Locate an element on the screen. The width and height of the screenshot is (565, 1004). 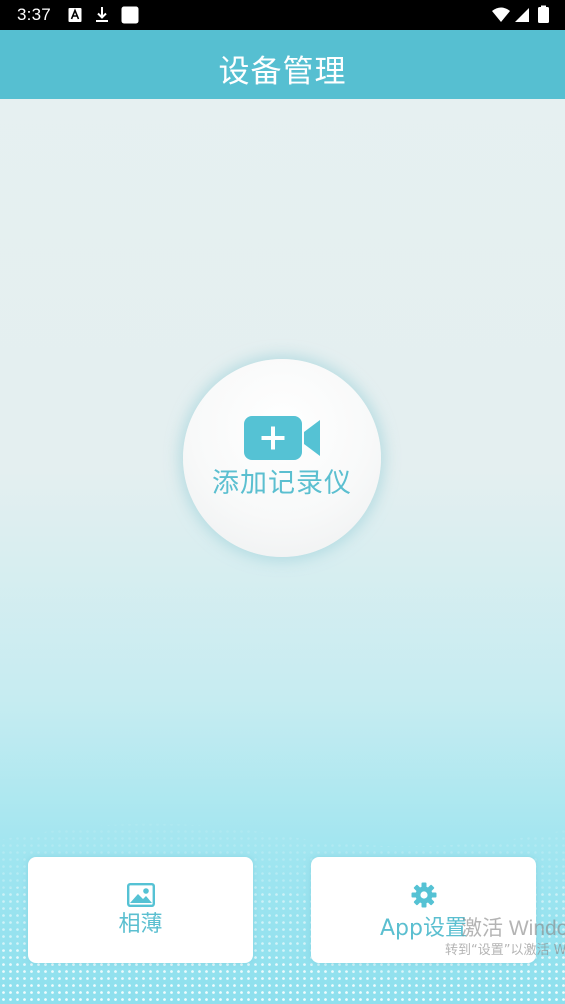
add-recorder-button: 添加记录仪 is located at coordinates (282, 458).